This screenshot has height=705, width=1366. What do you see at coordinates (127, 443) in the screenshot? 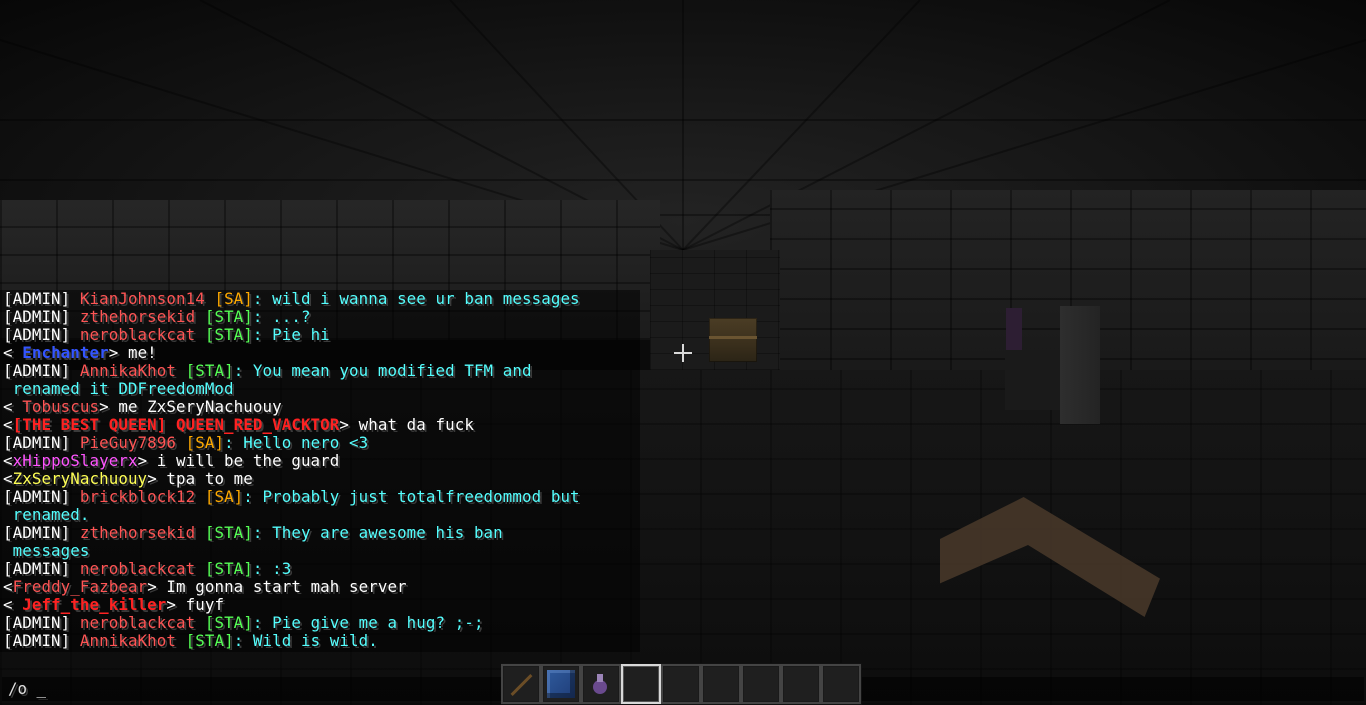
I see `chat-text-segment: PieGuy7896` at bounding box center [127, 443].